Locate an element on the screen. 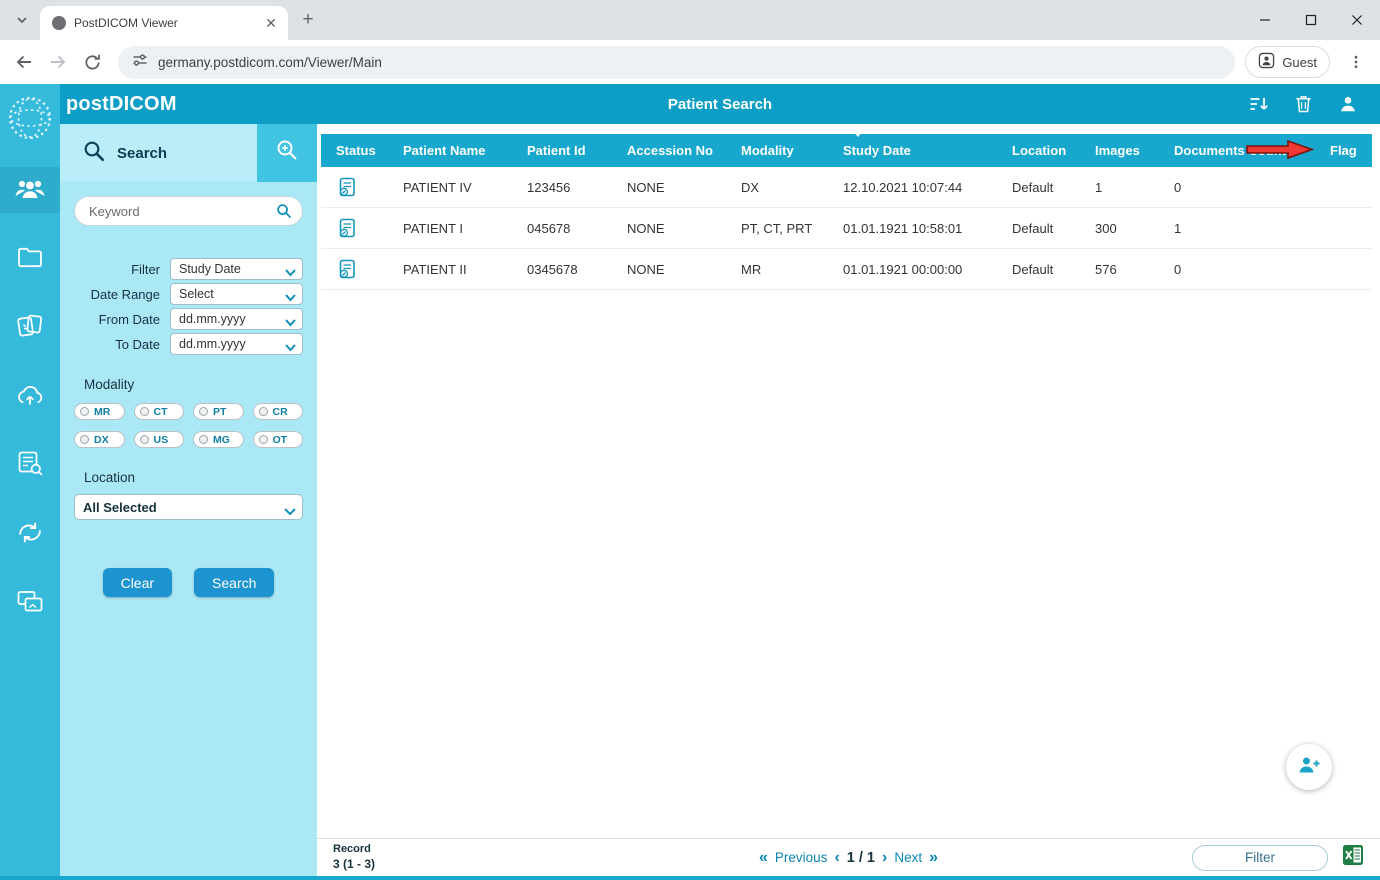  browser-tab: PostDICOM Viewer ✕ is located at coordinates (164, 23).